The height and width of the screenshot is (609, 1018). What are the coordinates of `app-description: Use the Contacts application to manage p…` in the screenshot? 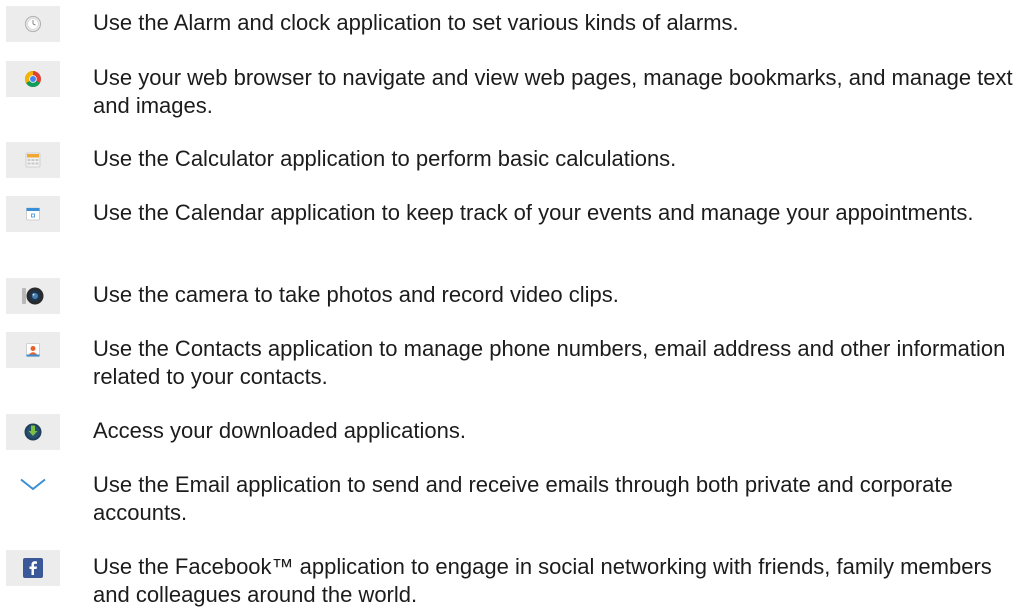 It's located at (549, 362).